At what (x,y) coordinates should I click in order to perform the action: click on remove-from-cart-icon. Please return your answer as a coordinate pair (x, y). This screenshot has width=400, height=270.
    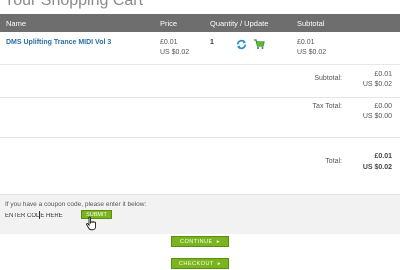
    Looking at the image, I should click on (259, 44).